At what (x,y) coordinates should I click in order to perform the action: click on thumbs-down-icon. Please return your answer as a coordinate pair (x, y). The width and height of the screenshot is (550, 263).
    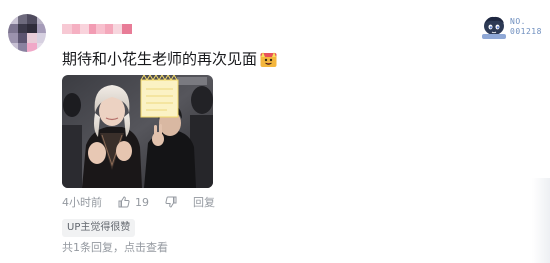
    Looking at the image, I should click on (171, 202).